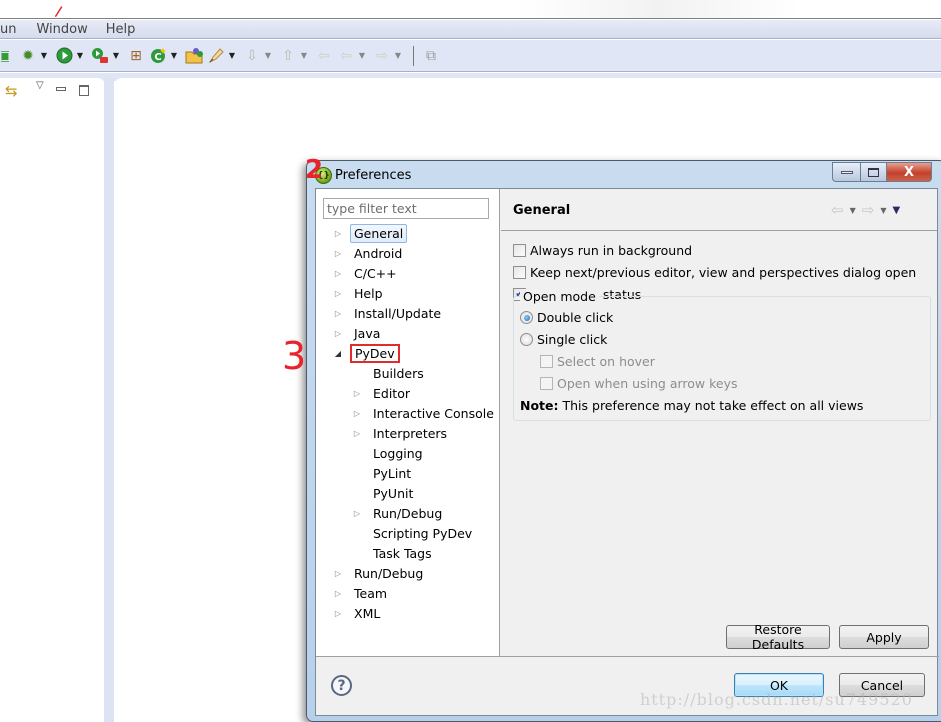  What do you see at coordinates (338, 353) in the screenshot?
I see `collapse-arrow-icon: ◢` at bounding box center [338, 353].